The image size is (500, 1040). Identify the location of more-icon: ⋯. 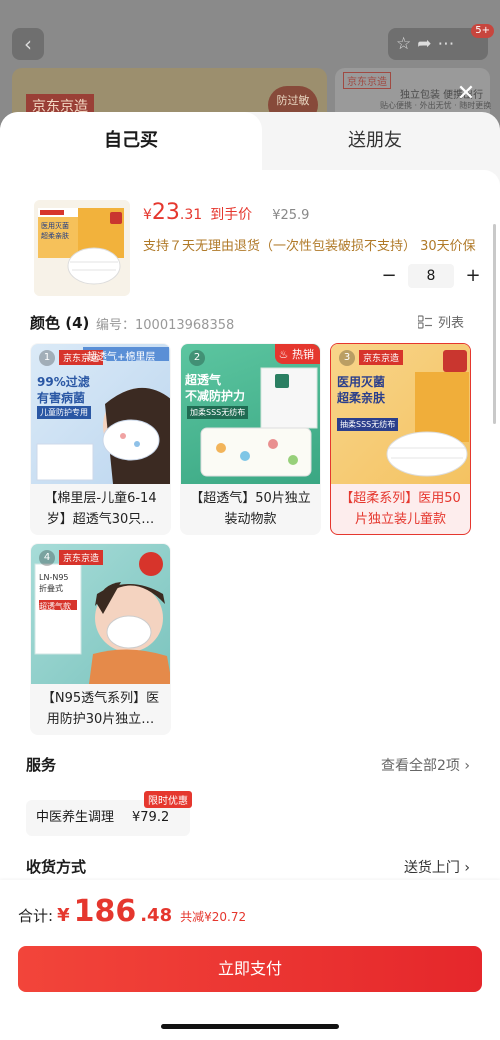
(449, 44).